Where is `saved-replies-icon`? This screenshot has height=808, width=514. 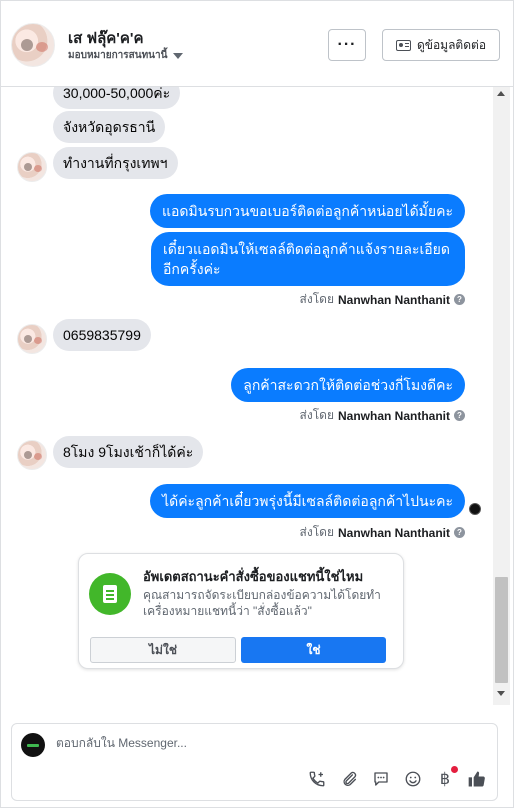
saved-replies-icon is located at coordinates (381, 779).